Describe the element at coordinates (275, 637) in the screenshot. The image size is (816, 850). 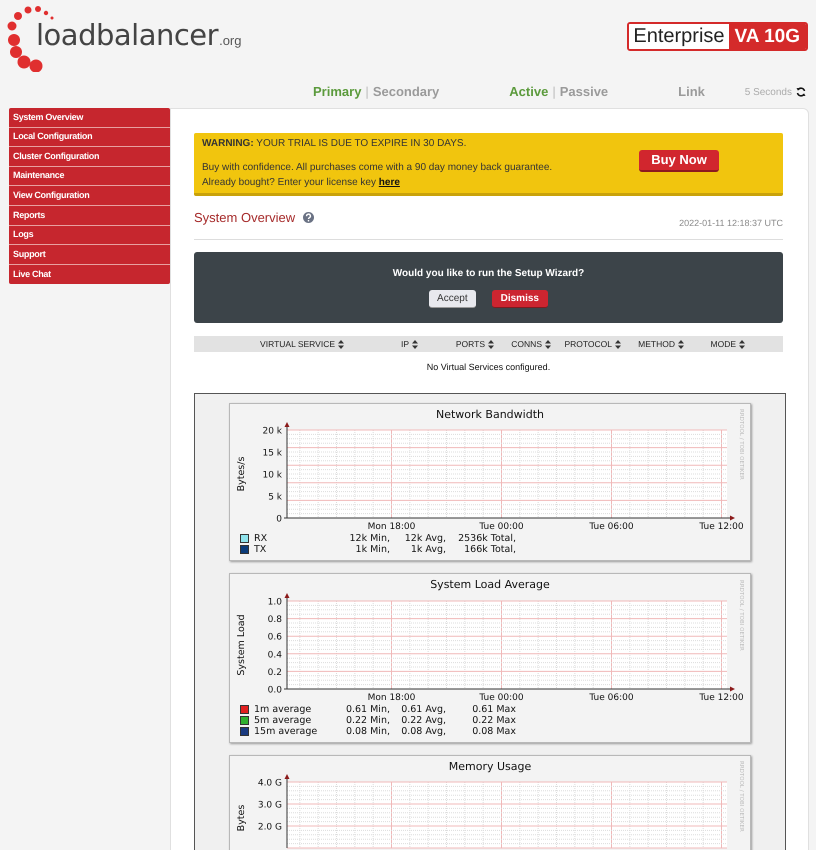
I see `y-tick-label: 0.6` at that location.